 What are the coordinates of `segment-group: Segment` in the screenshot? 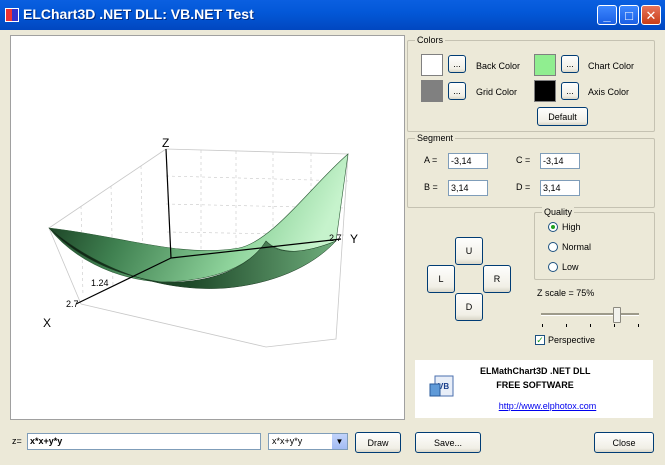 It's located at (531, 170).